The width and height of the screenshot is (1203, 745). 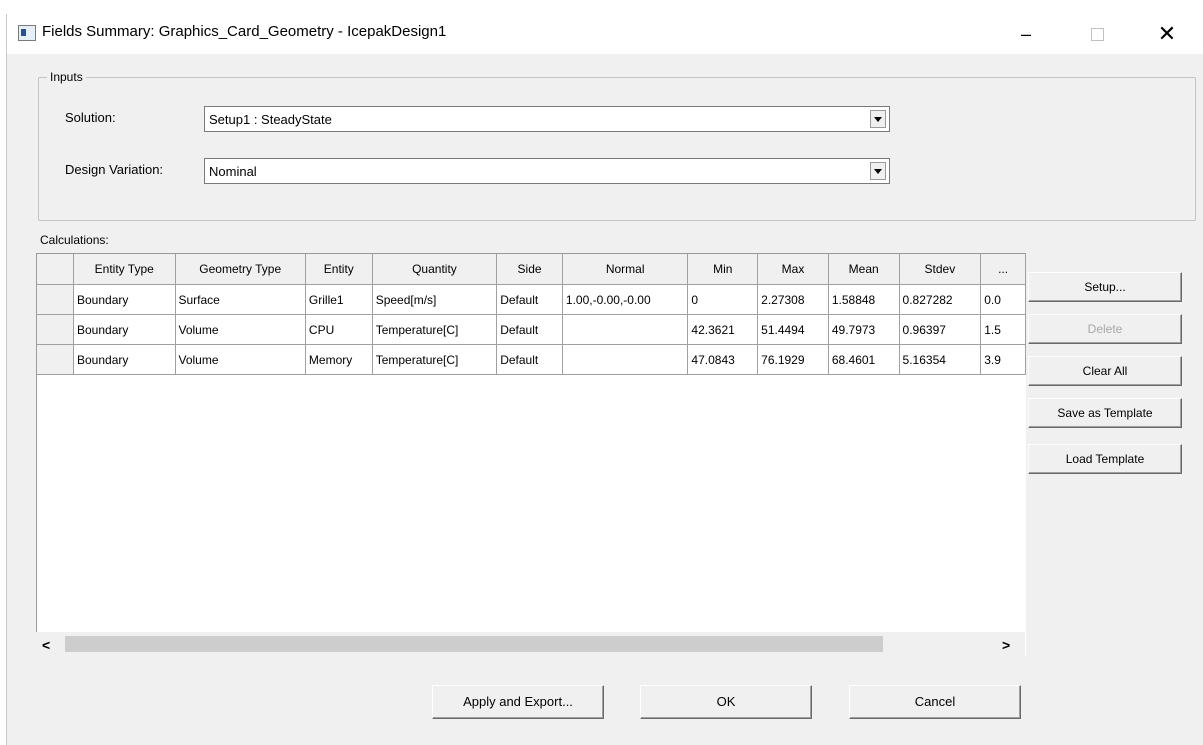 I want to click on delete-button: Delete, so click(x=1105, y=329).